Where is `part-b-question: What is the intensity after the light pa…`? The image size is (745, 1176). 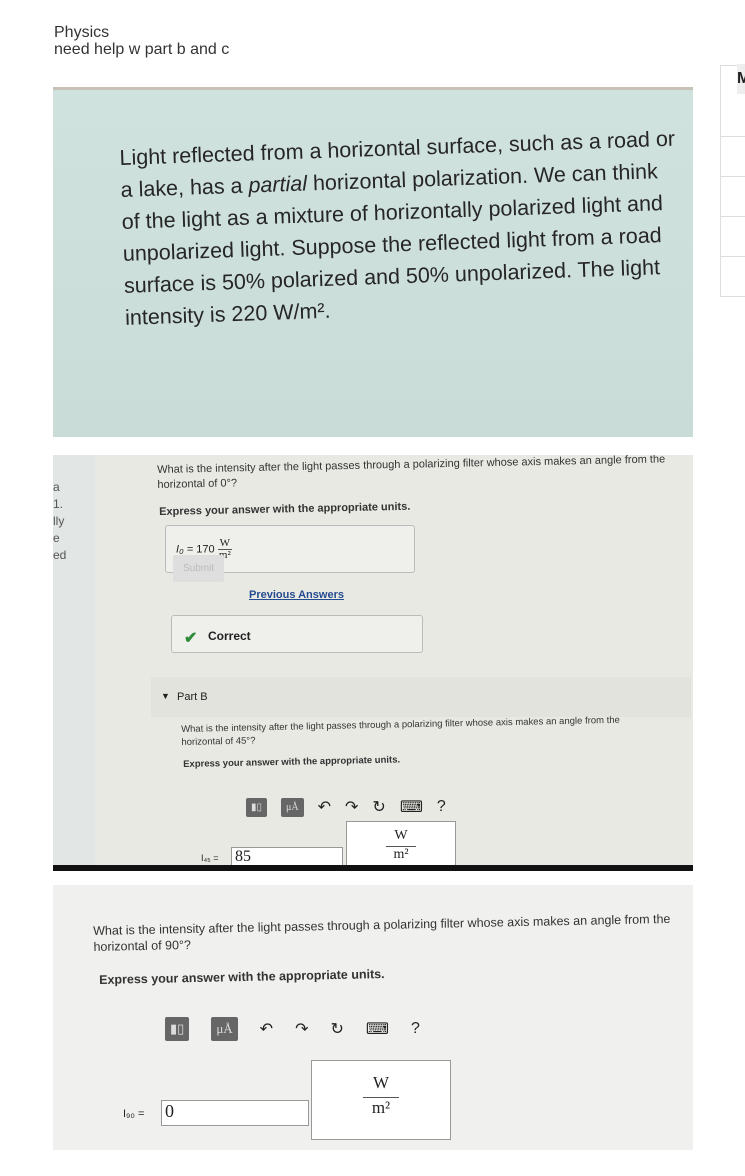
part-b-question: What is the intensity after the light pa… is located at coordinates (400, 731).